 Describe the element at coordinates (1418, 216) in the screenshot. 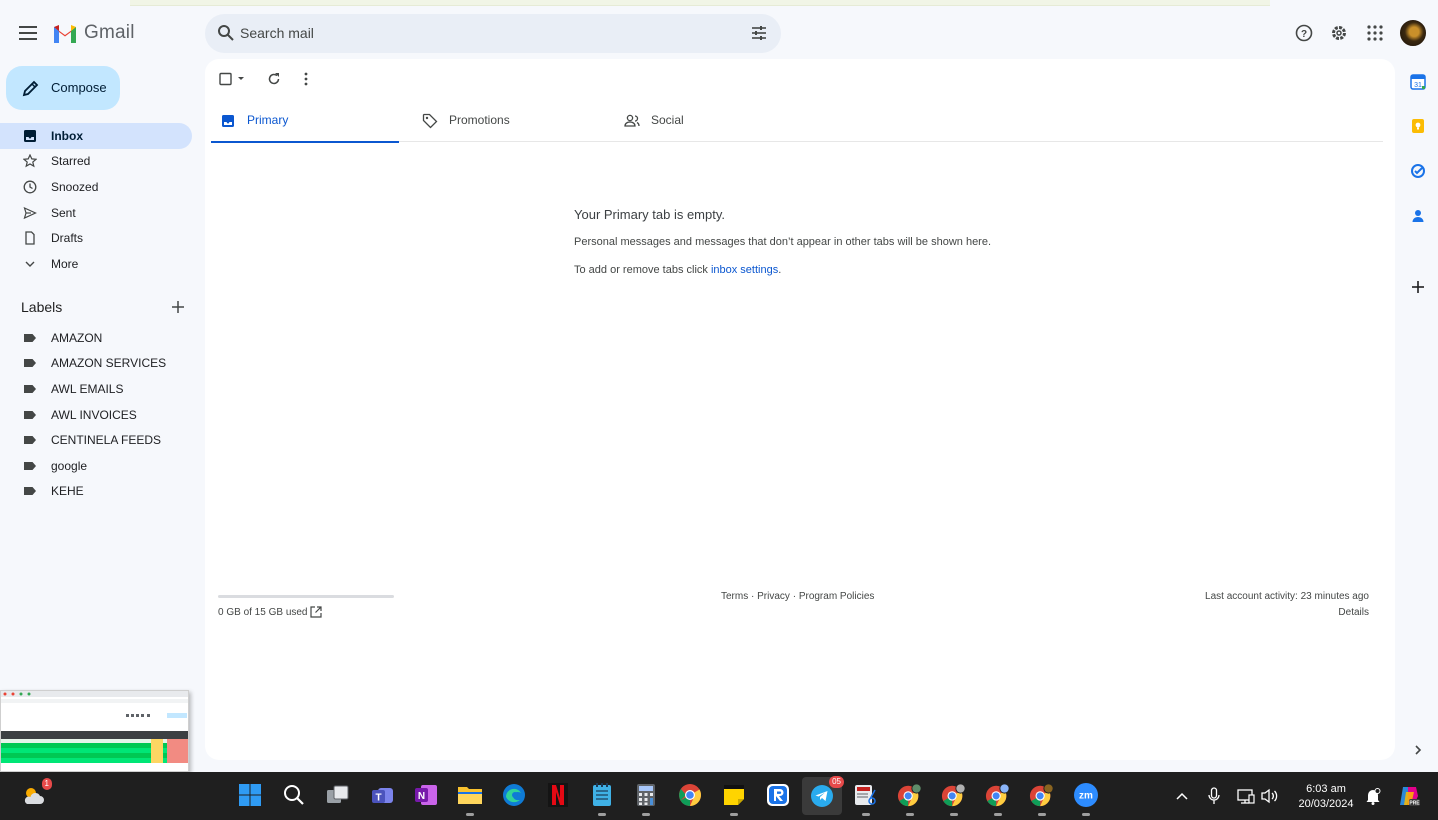

I see `contacts-addon` at that location.